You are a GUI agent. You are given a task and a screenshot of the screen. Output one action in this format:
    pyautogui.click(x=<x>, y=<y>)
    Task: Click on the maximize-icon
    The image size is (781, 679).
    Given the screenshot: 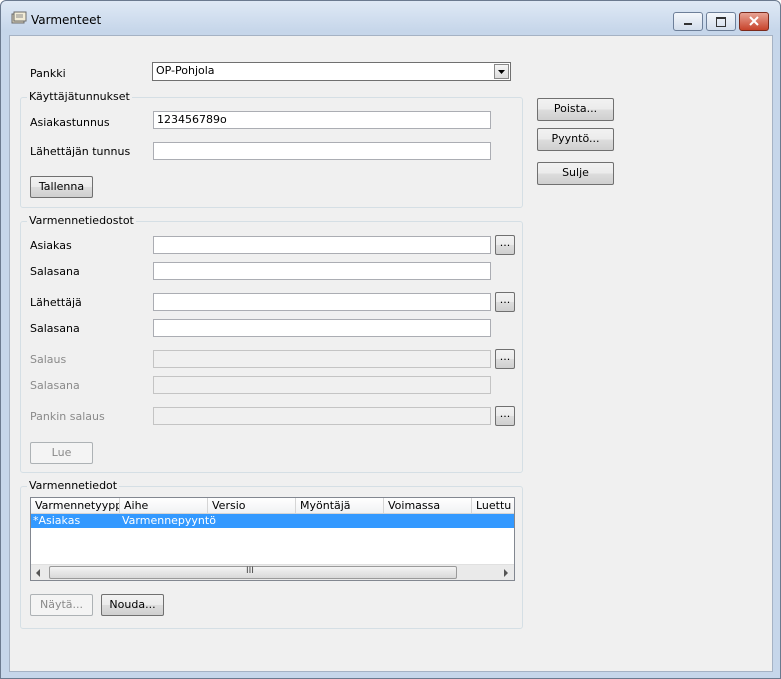 What is the action you would take?
    pyautogui.click(x=721, y=22)
    